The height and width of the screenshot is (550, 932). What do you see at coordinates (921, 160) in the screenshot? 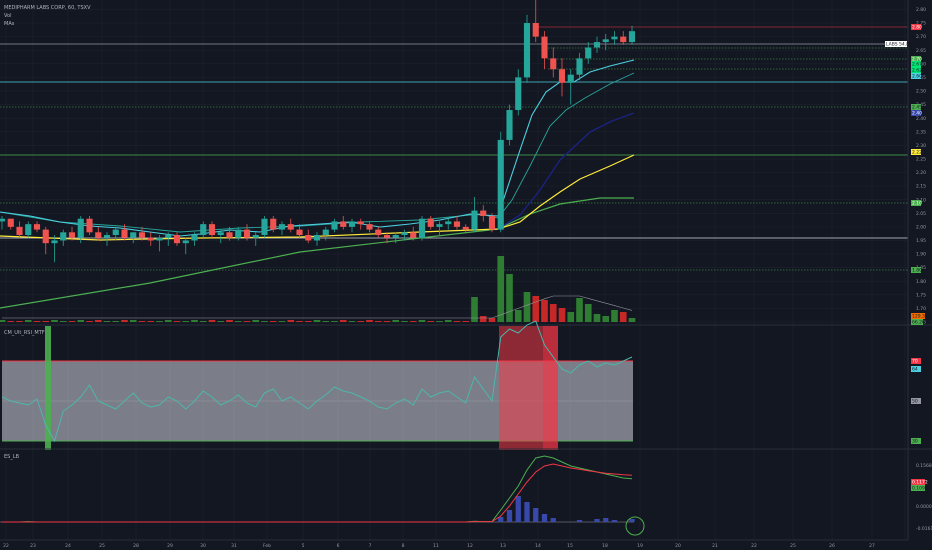
I see `price-tick-label: 2.25` at bounding box center [921, 160].